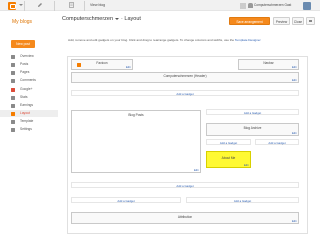 This screenshot has height=240, width=320. I want to click on pencil-icon, so click(40, 5).